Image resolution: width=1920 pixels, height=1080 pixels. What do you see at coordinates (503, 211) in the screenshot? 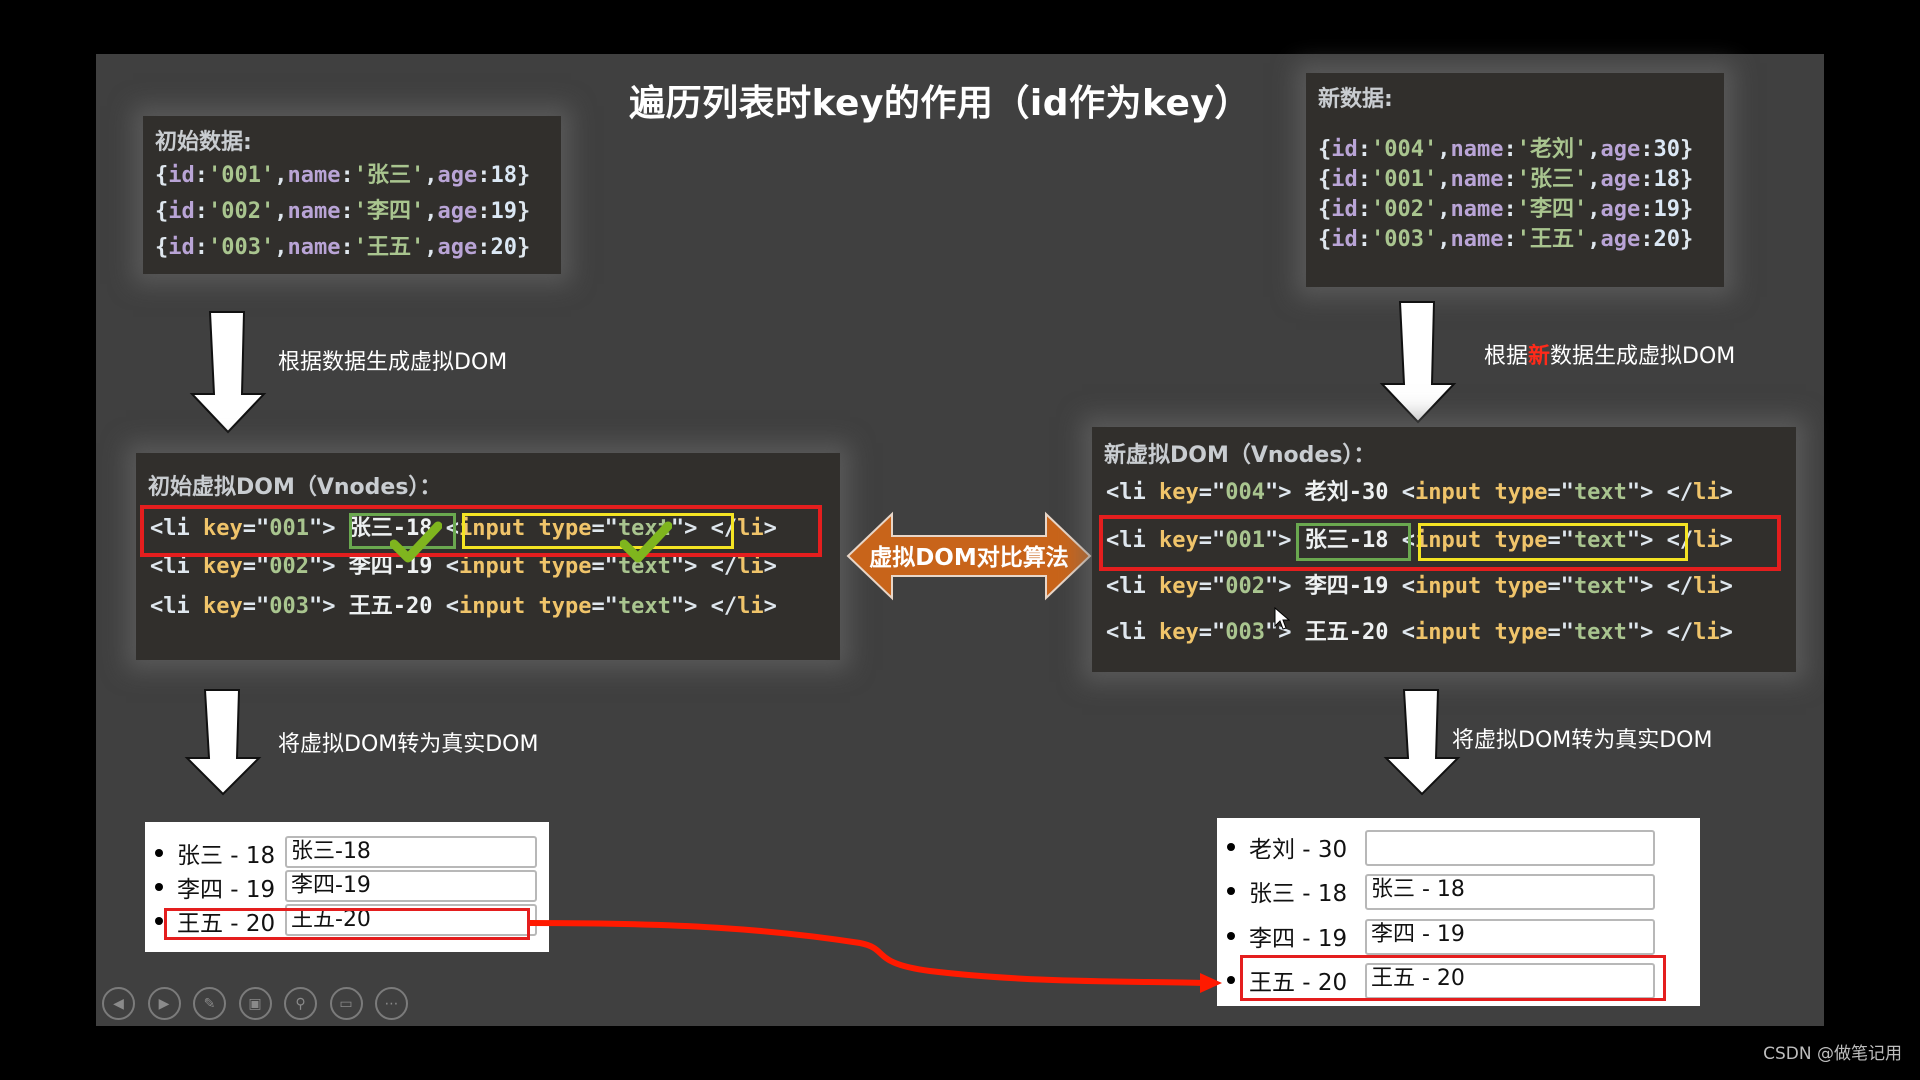
I see `field-value: 19` at bounding box center [503, 211].